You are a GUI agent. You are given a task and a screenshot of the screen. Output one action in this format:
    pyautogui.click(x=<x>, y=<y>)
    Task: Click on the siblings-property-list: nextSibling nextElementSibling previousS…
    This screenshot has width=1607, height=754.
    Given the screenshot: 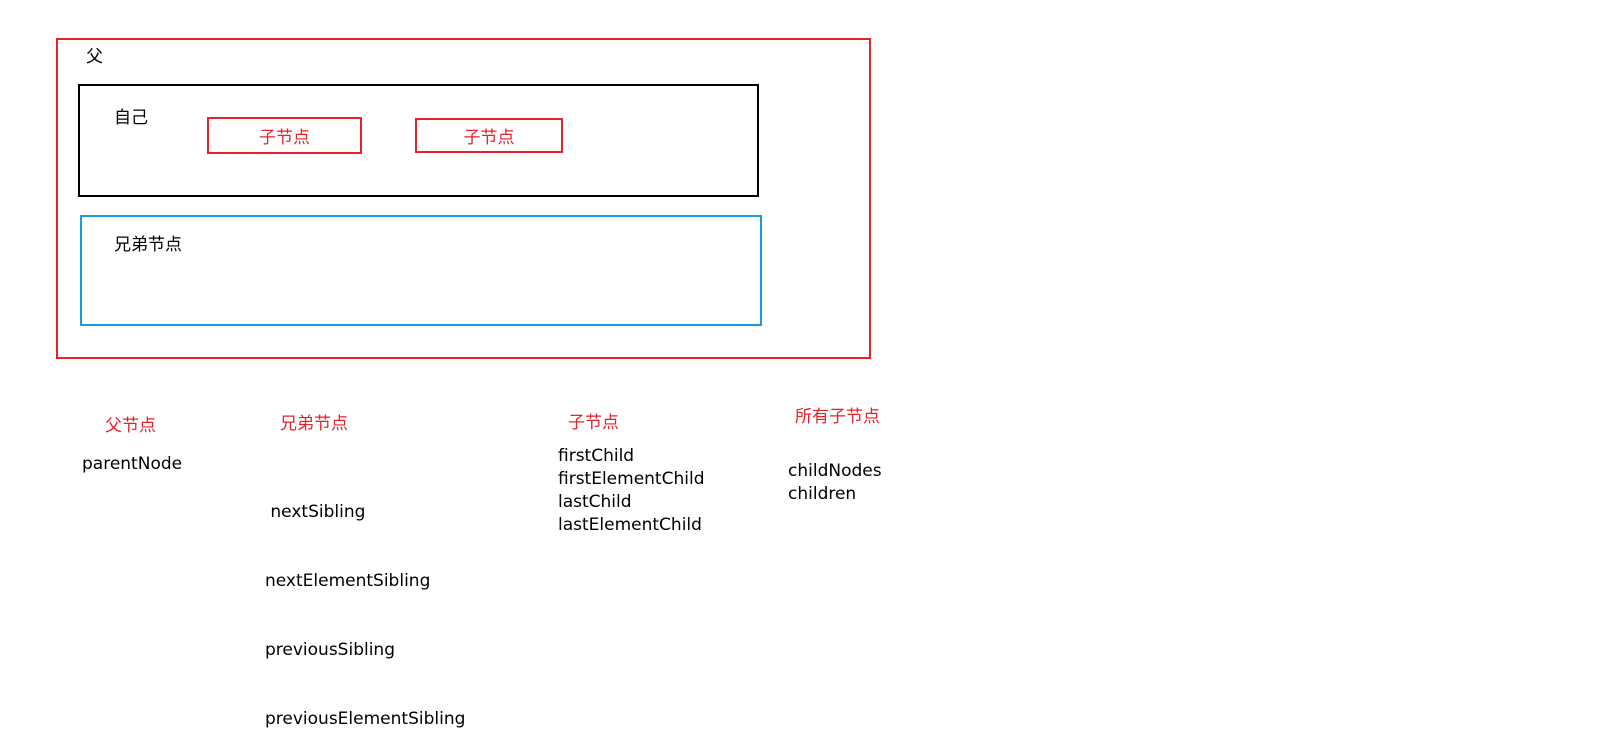 What is the action you would take?
    pyautogui.click(x=365, y=604)
    